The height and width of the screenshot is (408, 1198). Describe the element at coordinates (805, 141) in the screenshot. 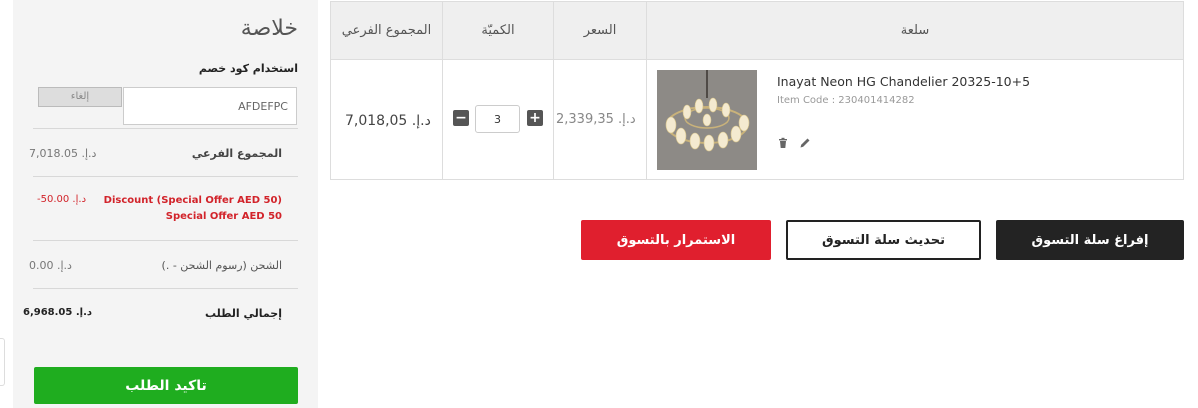

I see `pencil-icon` at that location.